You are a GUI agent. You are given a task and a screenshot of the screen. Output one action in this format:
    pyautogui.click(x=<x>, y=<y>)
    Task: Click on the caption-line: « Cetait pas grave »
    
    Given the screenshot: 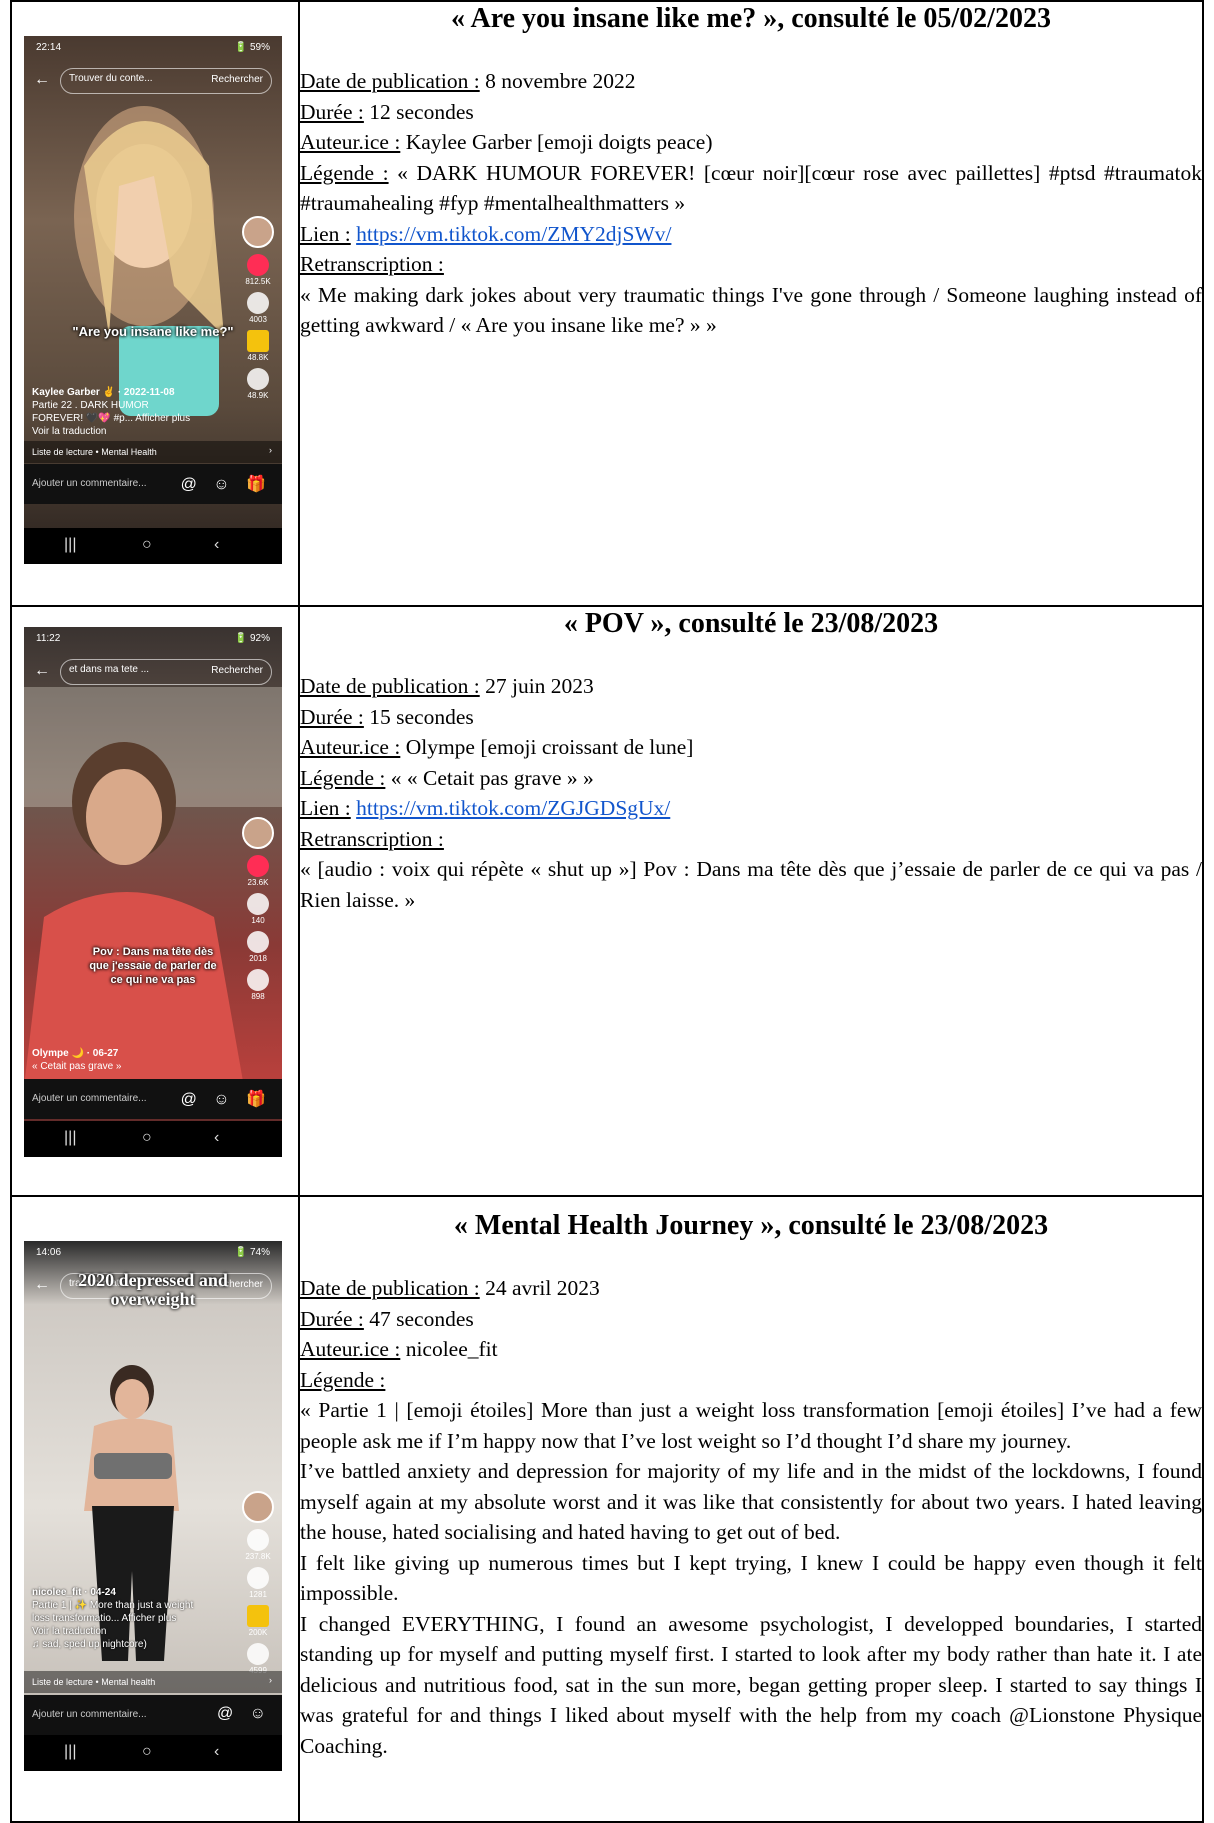 What is the action you would take?
    pyautogui.click(x=77, y=1066)
    